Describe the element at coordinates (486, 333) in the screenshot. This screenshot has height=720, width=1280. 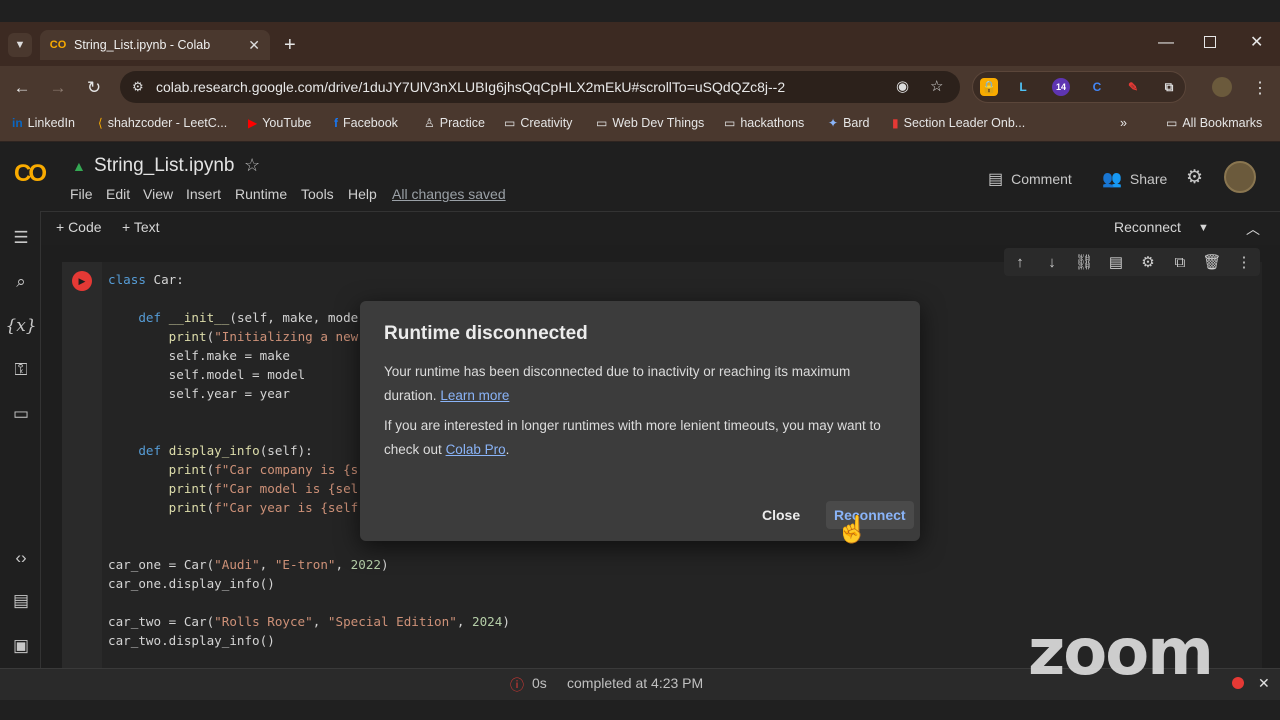
I see `dialog-title: Runtime disconnected` at that location.